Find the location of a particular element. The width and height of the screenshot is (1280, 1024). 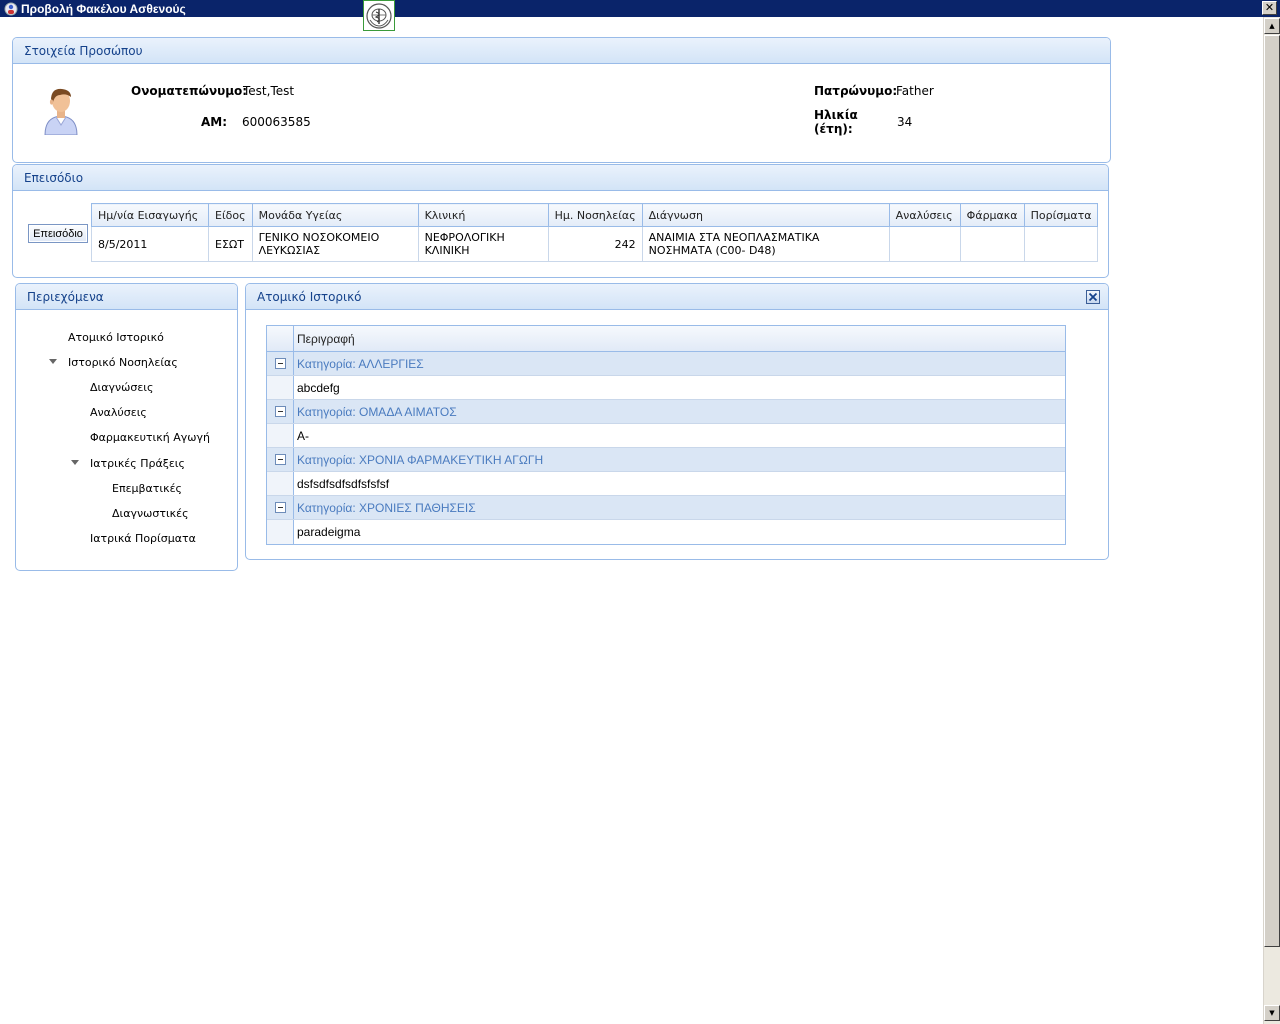

list-item: abcdefg is located at coordinates (666, 388).